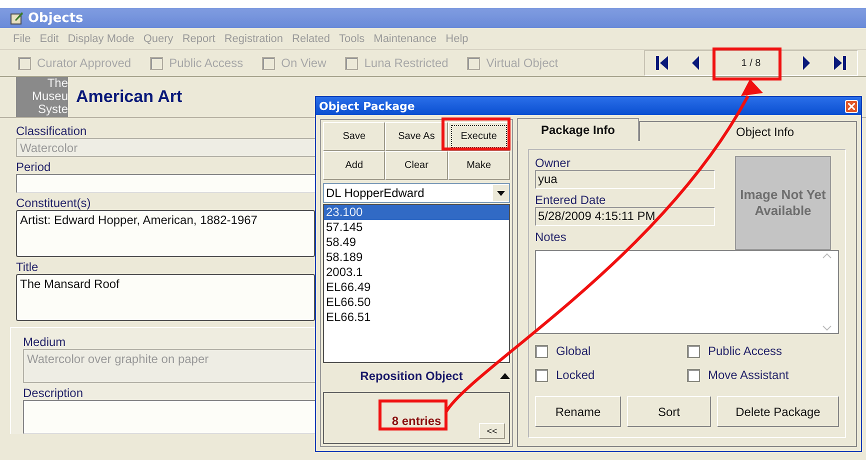  Describe the element at coordinates (625, 216) in the screenshot. I see `input-field: 5/28/2009 4:15:11 PM` at that location.